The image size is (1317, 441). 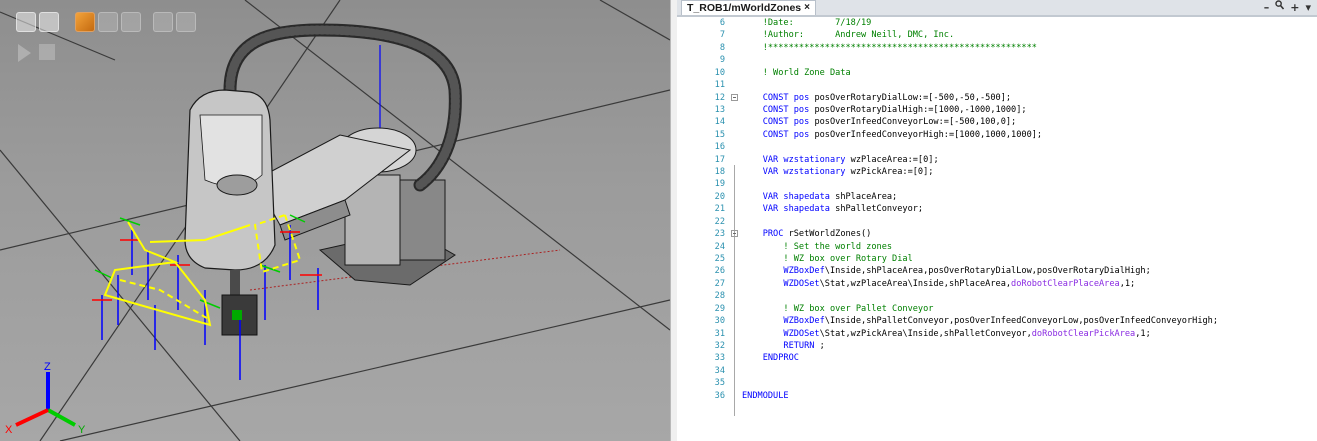 I want to click on viewport-toolbar, so click(x=106, y=22).